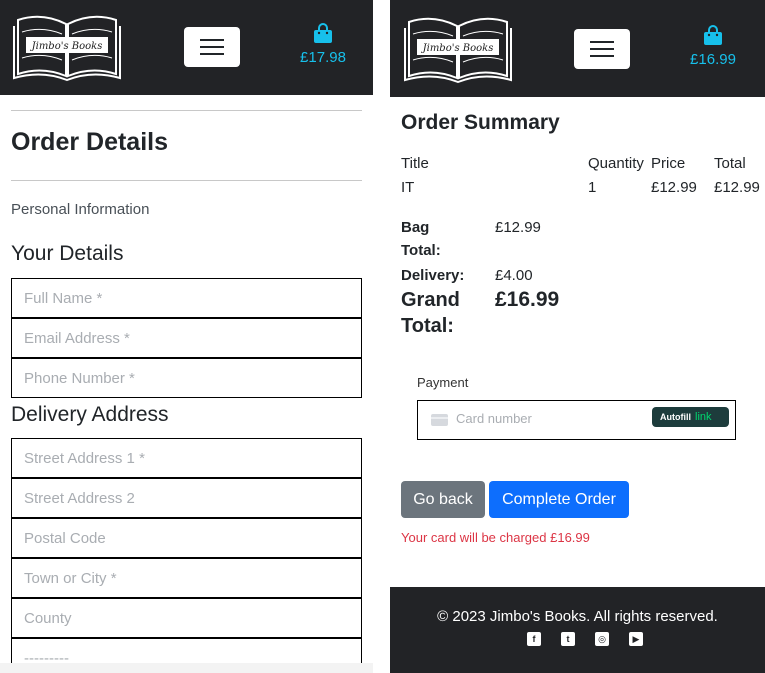 Image resolution: width=765 pixels, height=673 pixels. I want to click on credit-card-icon, so click(439, 420).